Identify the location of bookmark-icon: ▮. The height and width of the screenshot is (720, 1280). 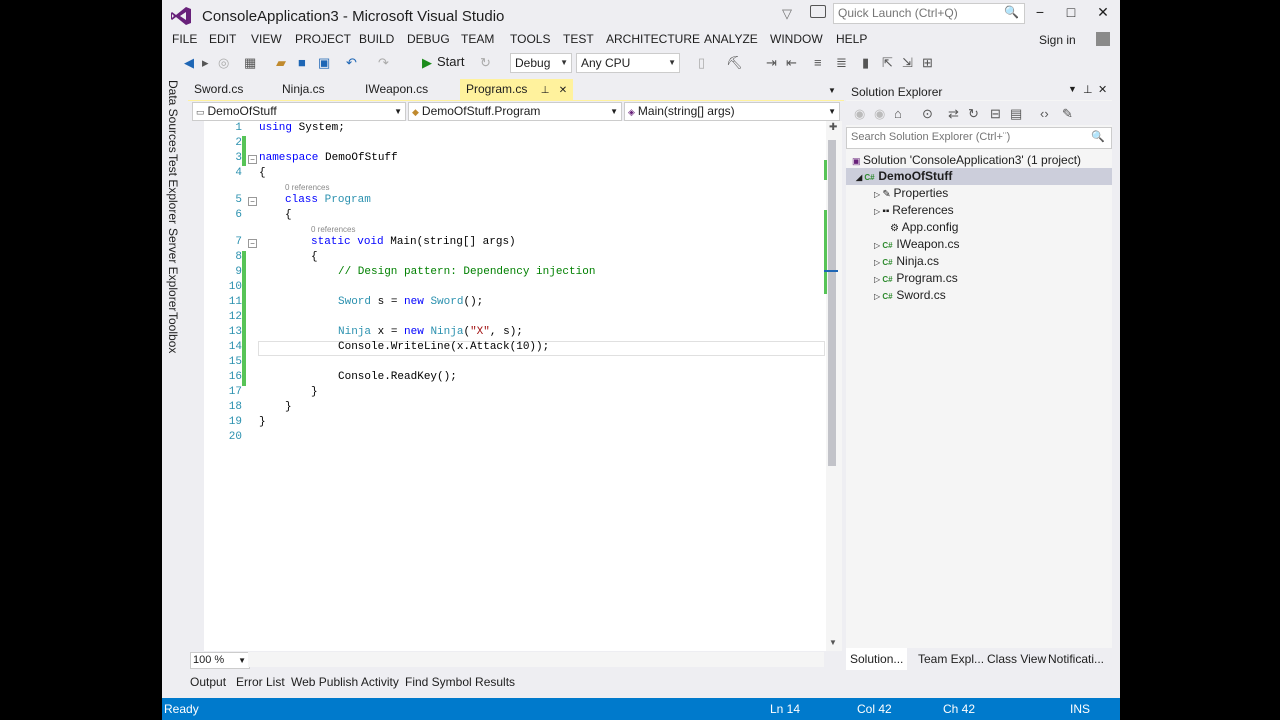
(865, 63).